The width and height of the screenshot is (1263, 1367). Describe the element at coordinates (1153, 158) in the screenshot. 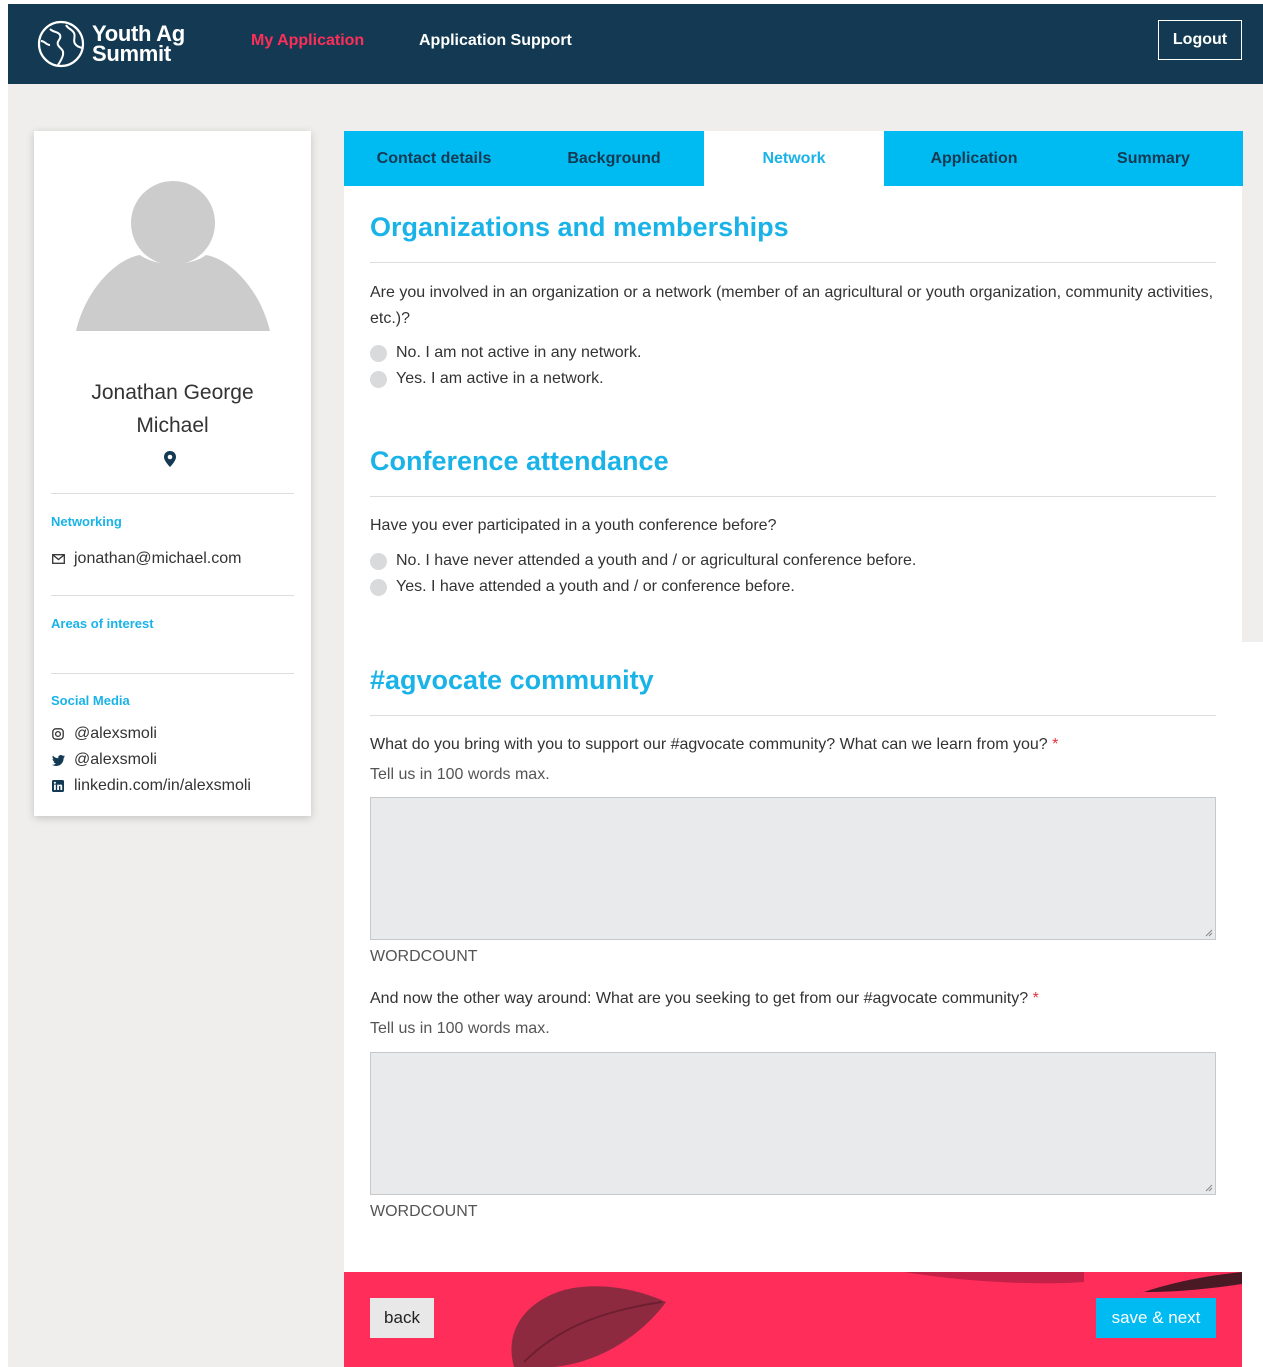

I see `tab-summary: Summary` at that location.